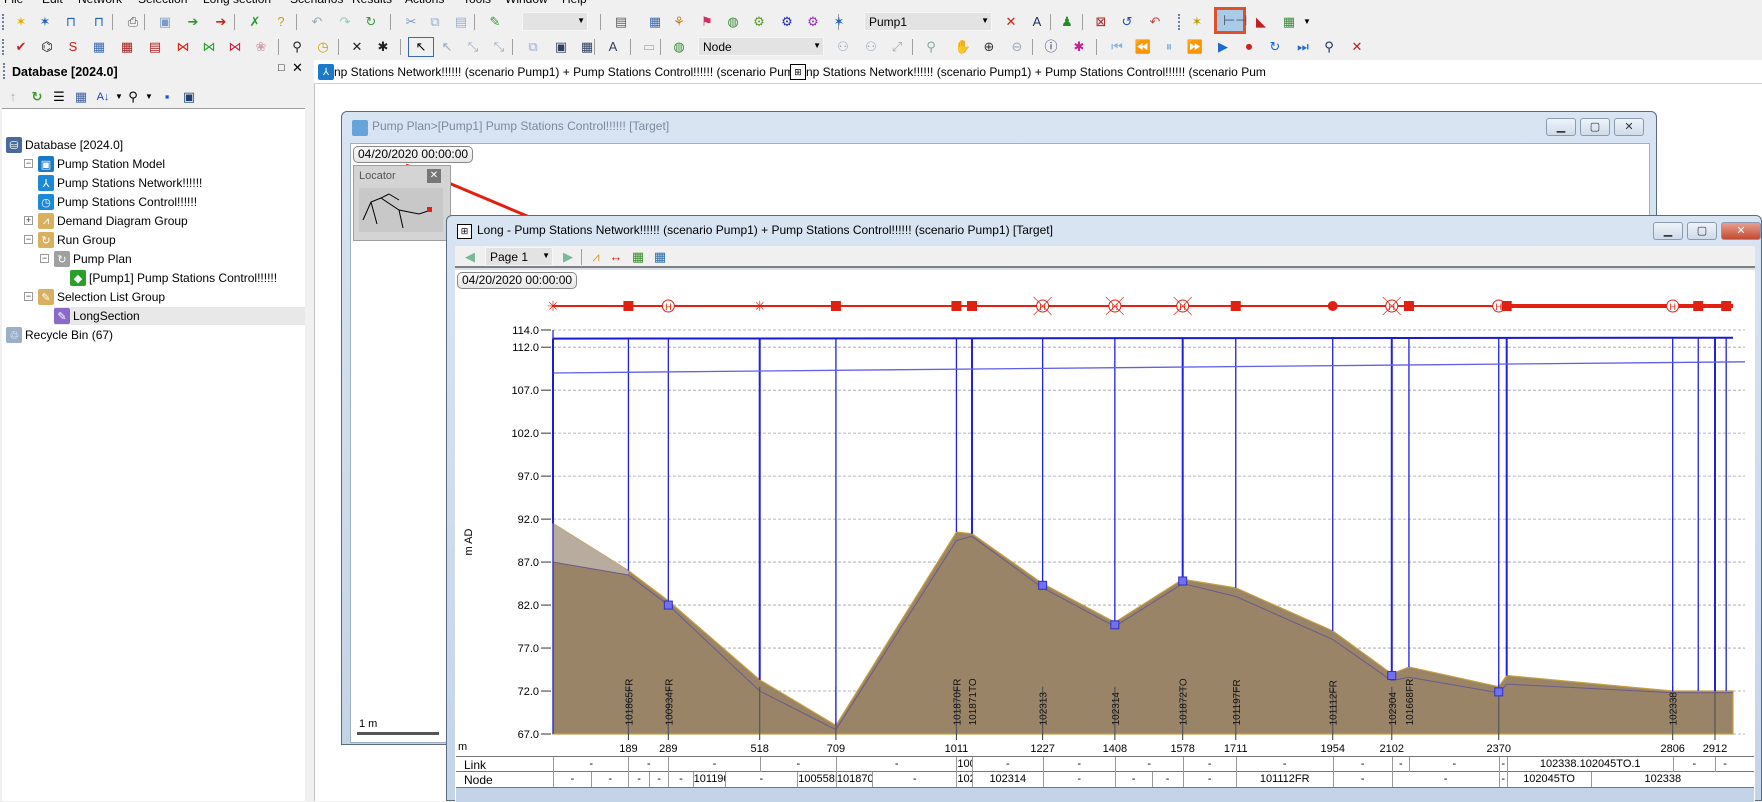  What do you see at coordinates (526, 3) in the screenshot?
I see `menu-window: Window` at bounding box center [526, 3].